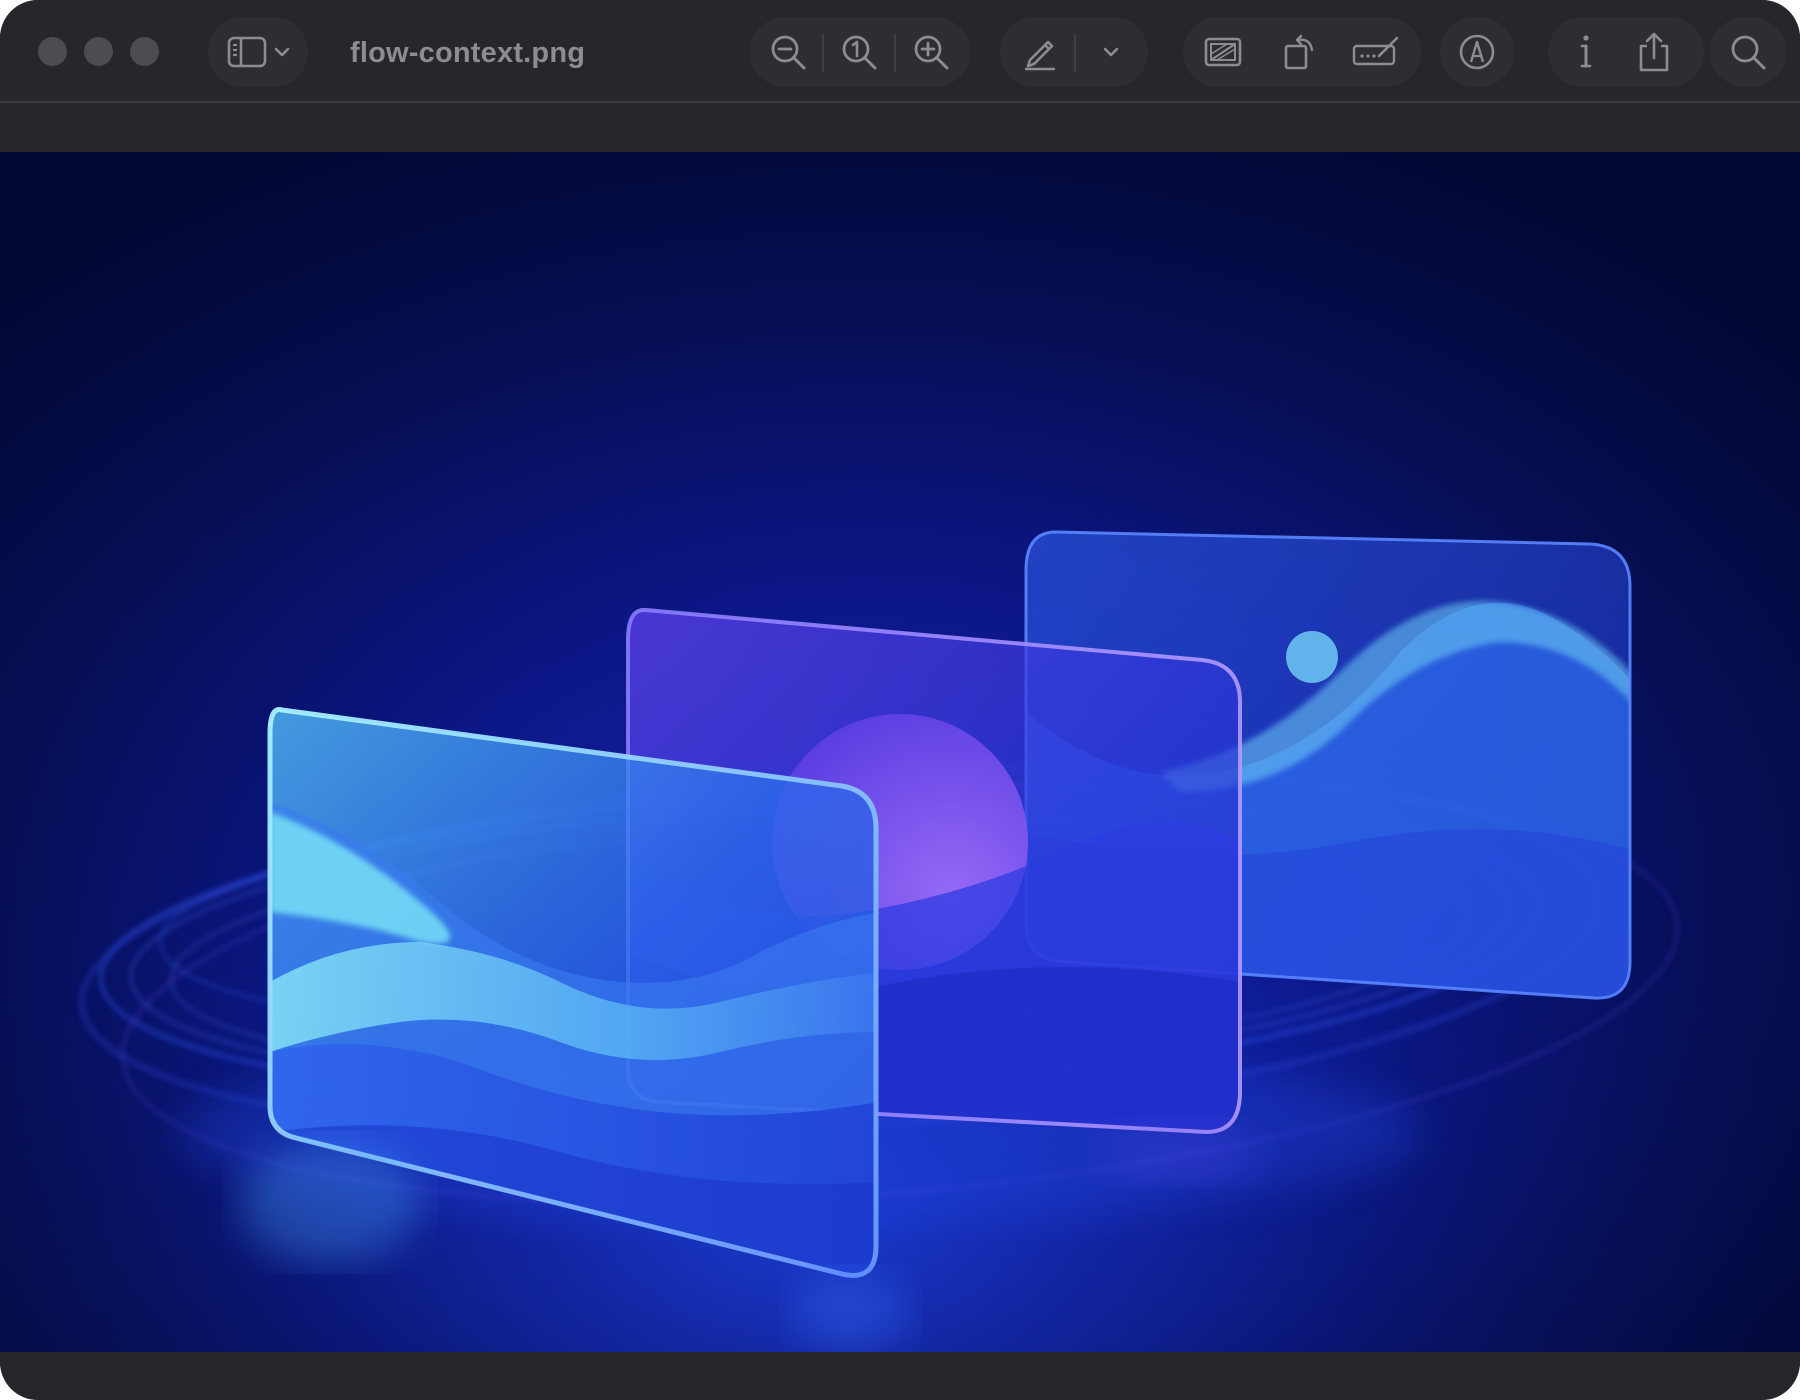 This screenshot has width=1800, height=1400. Describe the element at coordinates (468, 53) in the screenshot. I see `document-title: flow-context.png` at that location.